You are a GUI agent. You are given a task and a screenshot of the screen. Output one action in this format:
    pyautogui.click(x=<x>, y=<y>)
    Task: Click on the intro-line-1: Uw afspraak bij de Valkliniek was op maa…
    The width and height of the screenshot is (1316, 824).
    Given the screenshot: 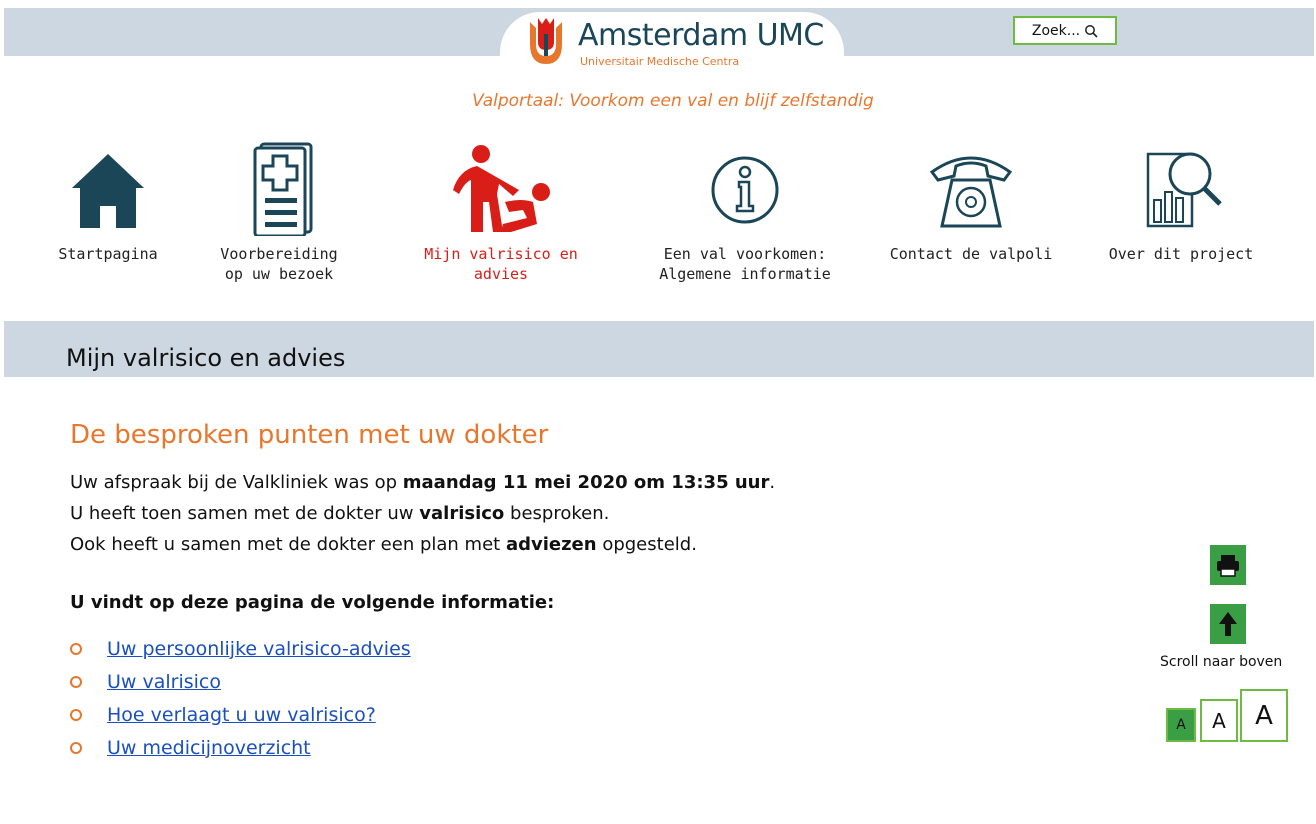 What is the action you would take?
    pyautogui.click(x=423, y=482)
    